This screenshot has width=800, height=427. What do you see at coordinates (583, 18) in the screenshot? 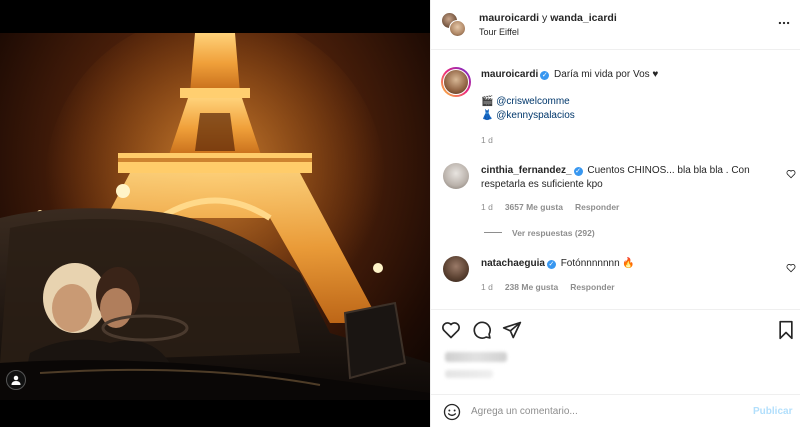
I see `author-link-2: wanda_icardi` at bounding box center [583, 18].